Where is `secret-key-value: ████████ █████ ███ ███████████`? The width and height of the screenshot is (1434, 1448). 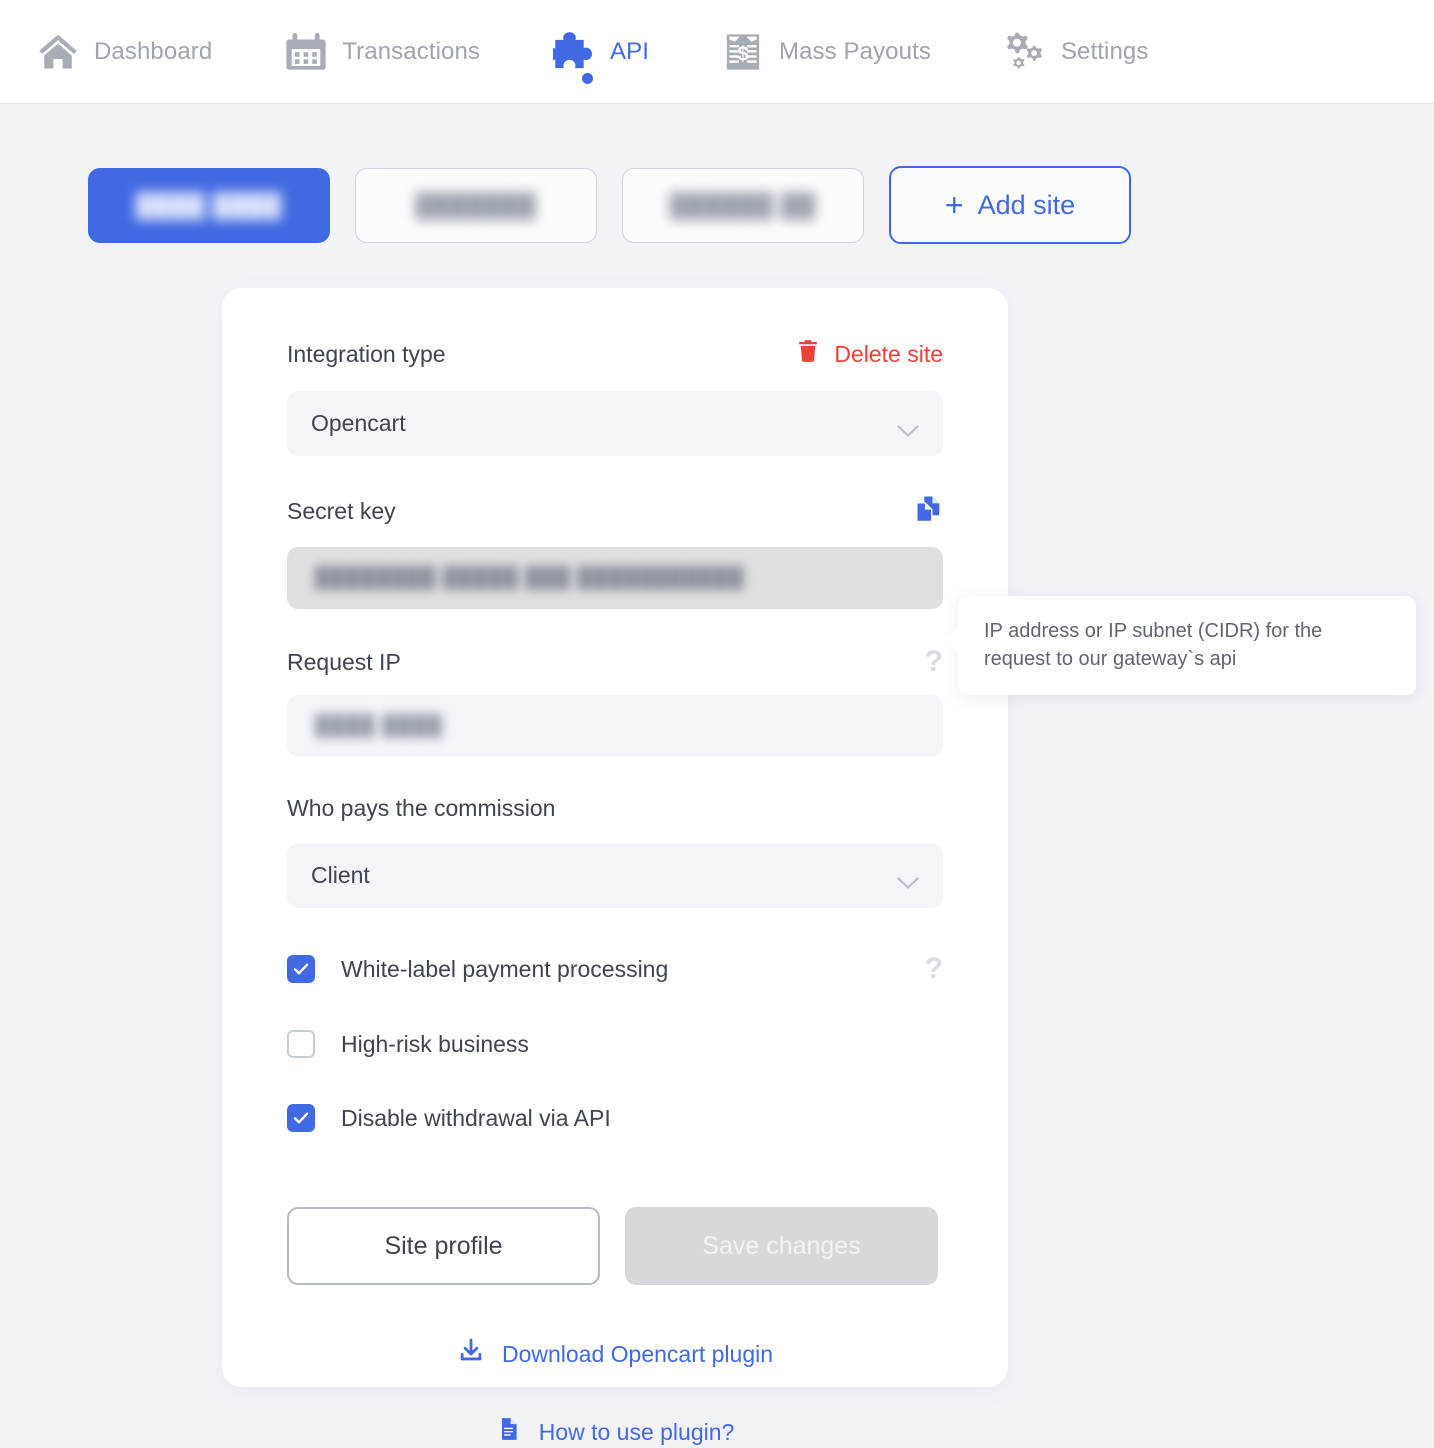 secret-key-value: ████████ █████ ███ ███████████ is located at coordinates (530, 577).